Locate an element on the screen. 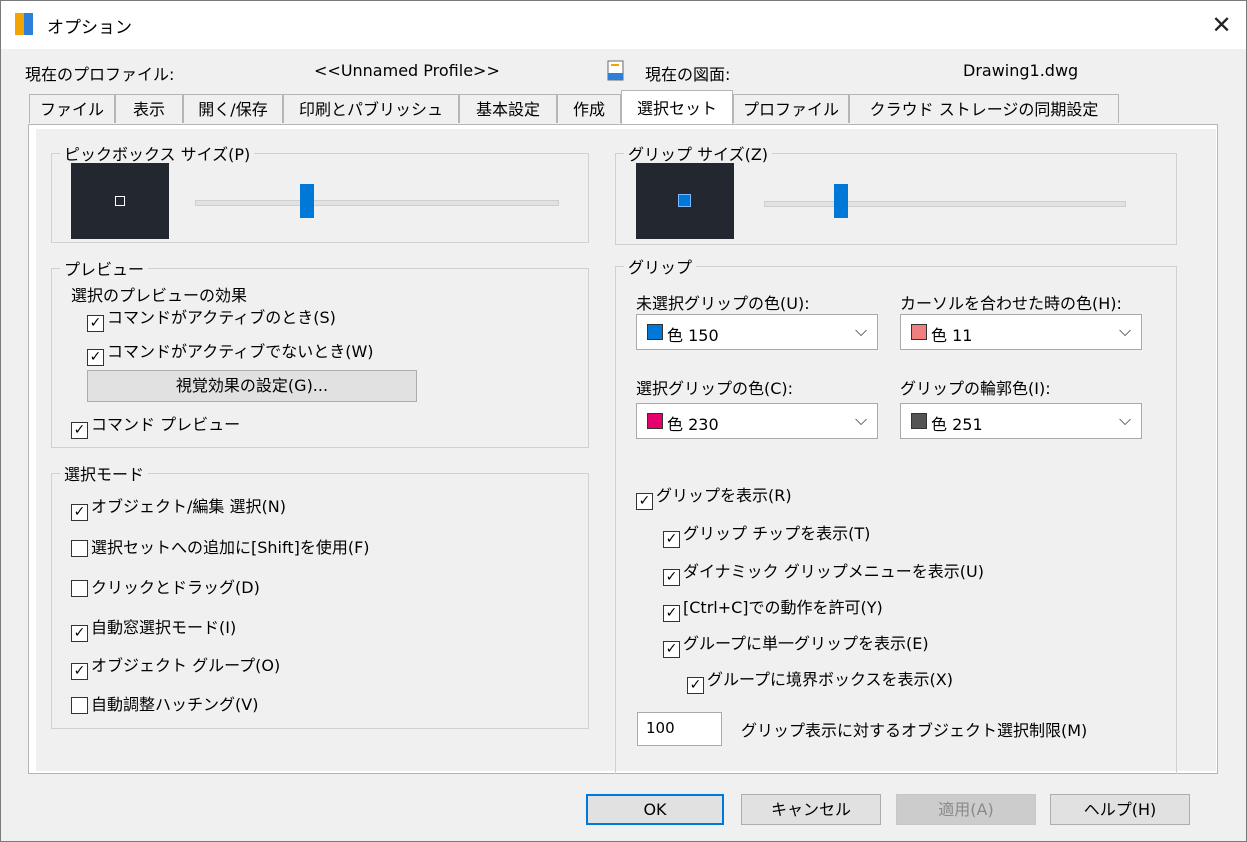  cb-shift-add: 選択セットへの追加に[Shift]を使用(F) is located at coordinates (220, 548).